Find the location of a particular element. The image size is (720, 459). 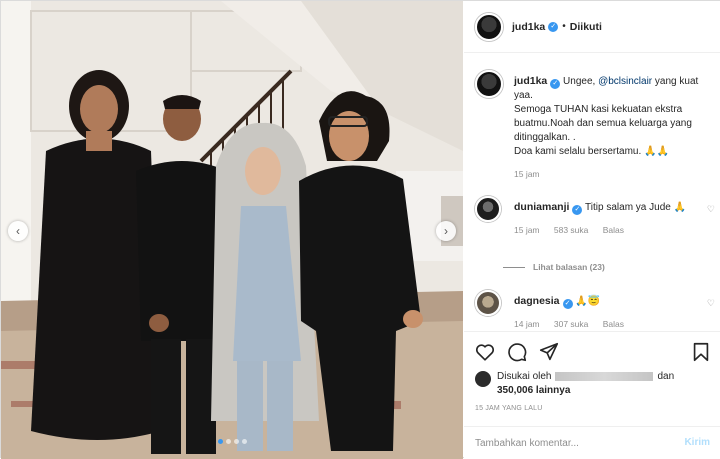

comment-text: 🙏😇 is located at coordinates (588, 301).